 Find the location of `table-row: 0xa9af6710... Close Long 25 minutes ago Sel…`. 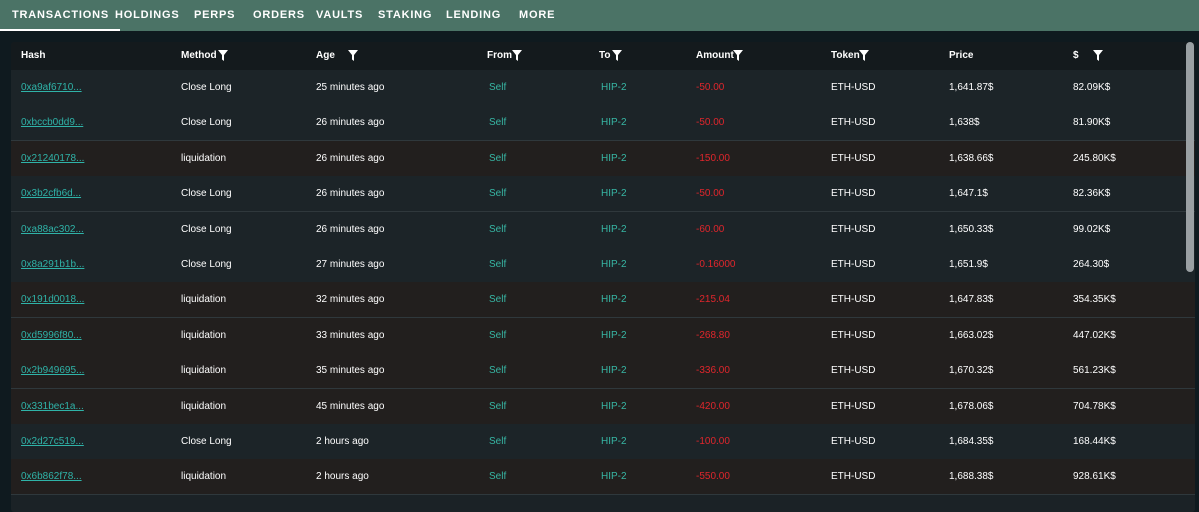

table-row: 0xa9af6710... Close Long 25 minutes ago Sel… is located at coordinates (603, 88).